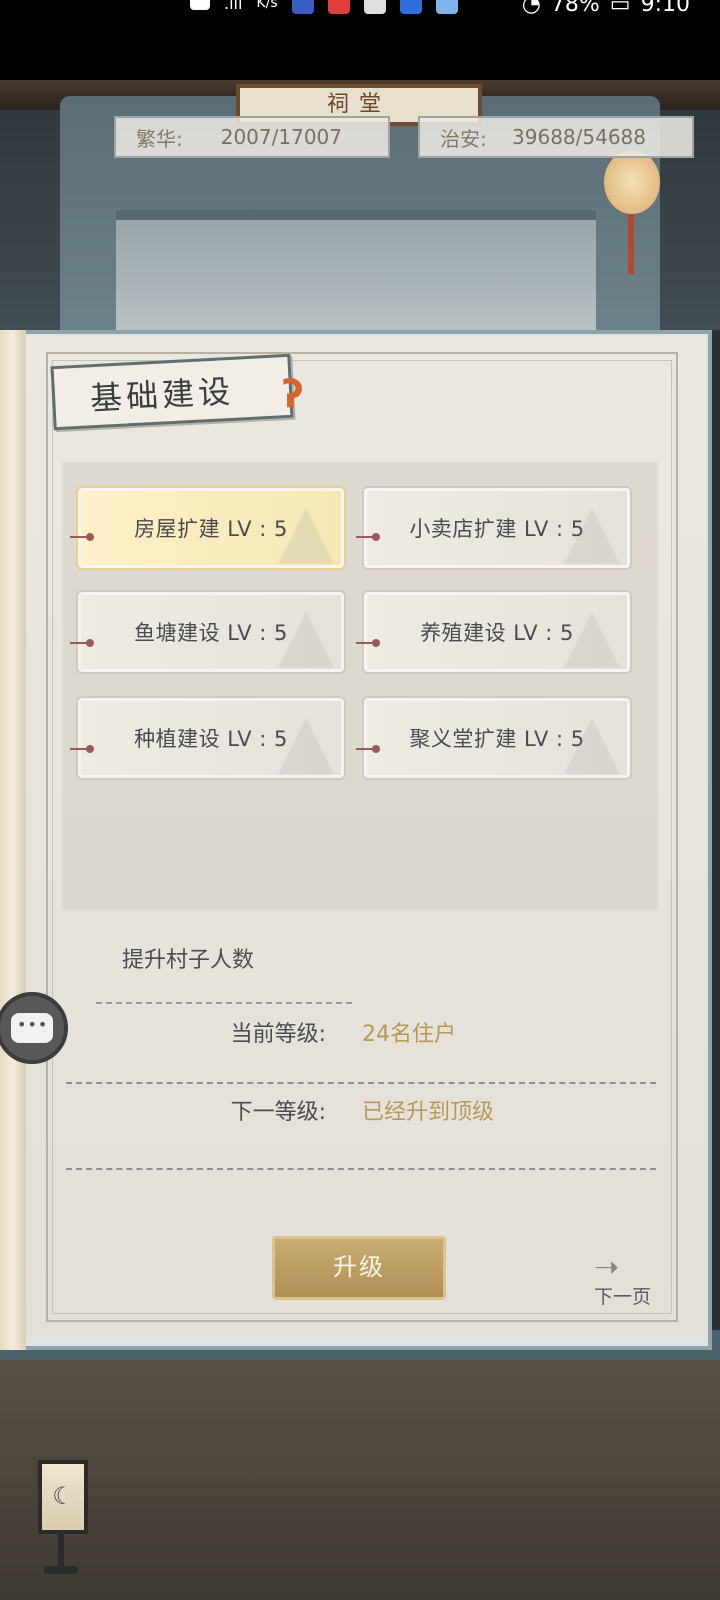  I want to click on option-label: 养殖建设 LV : 5, so click(497, 633).